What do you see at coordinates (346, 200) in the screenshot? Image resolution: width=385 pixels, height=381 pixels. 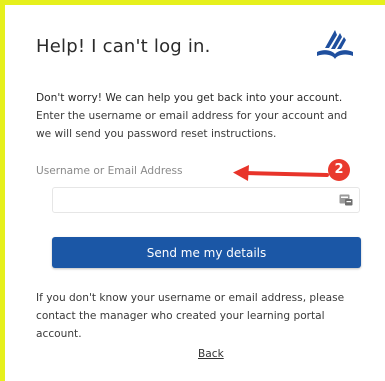 I see `password-manager-icon` at bounding box center [346, 200].